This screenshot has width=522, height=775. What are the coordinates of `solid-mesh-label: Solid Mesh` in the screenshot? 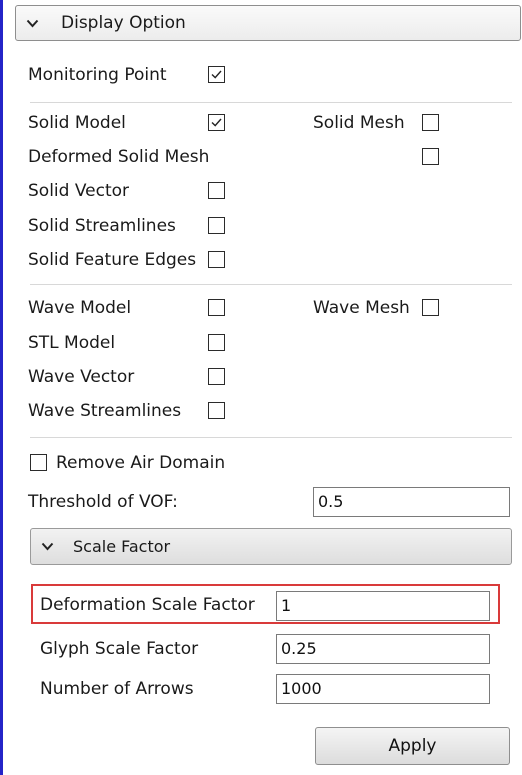 It's located at (359, 123).